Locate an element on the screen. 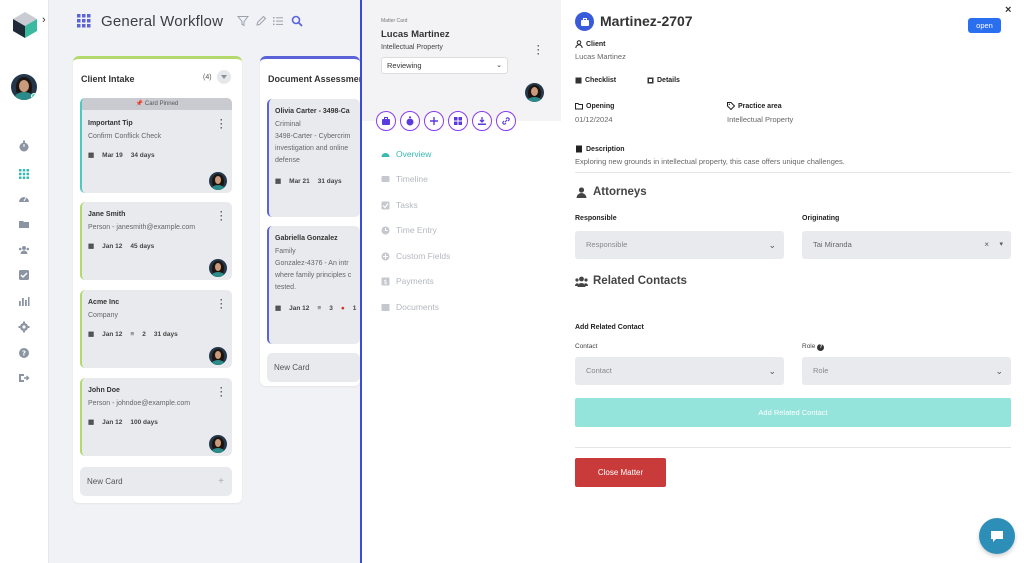  edit-pencil-icon is located at coordinates (261, 21).